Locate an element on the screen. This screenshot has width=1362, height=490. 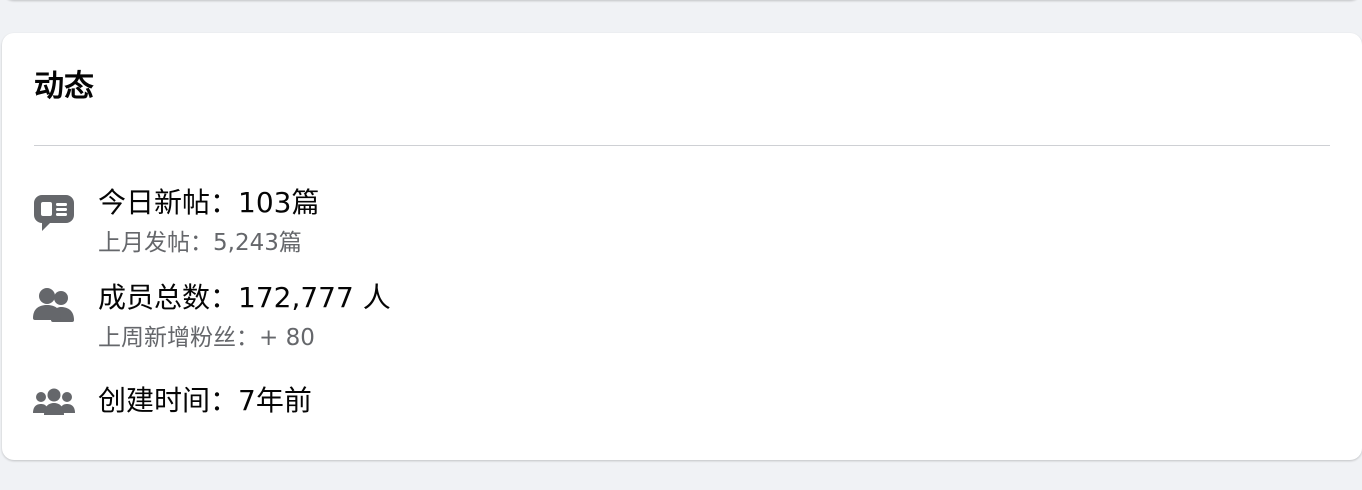
created-time: 创建时间：7年前 is located at coordinates (205, 400).